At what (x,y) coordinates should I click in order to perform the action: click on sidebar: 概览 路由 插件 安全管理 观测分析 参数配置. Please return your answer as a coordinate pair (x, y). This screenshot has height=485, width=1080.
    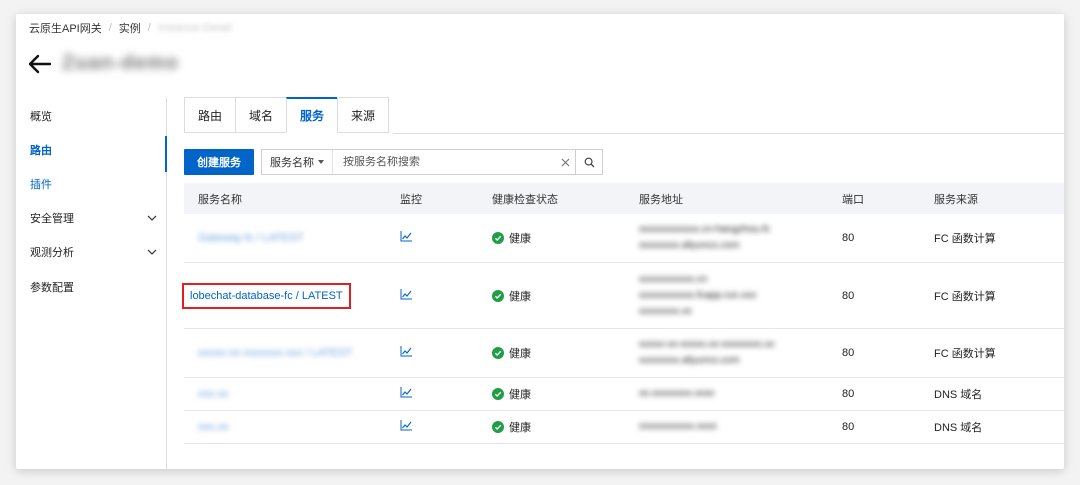
    Looking at the image, I should click on (91, 283).